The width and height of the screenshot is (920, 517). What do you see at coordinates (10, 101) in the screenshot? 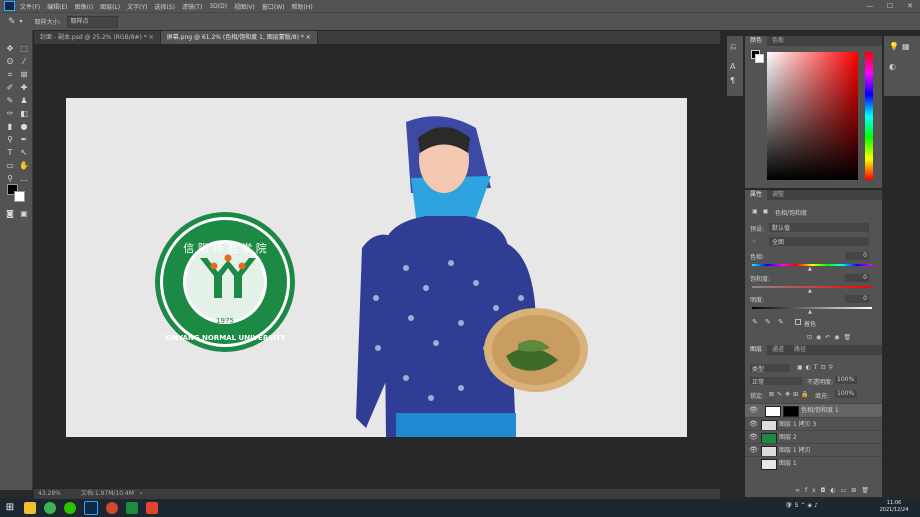
I see `brush-tool-icon: ✎` at bounding box center [10, 101].